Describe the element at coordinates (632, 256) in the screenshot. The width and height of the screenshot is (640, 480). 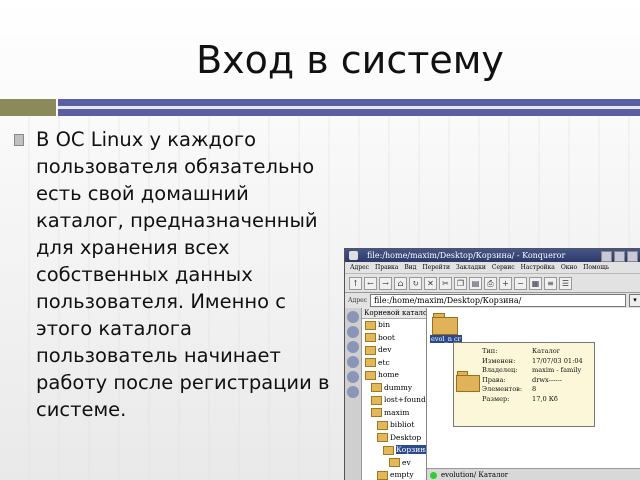
I see `close-icon` at that location.